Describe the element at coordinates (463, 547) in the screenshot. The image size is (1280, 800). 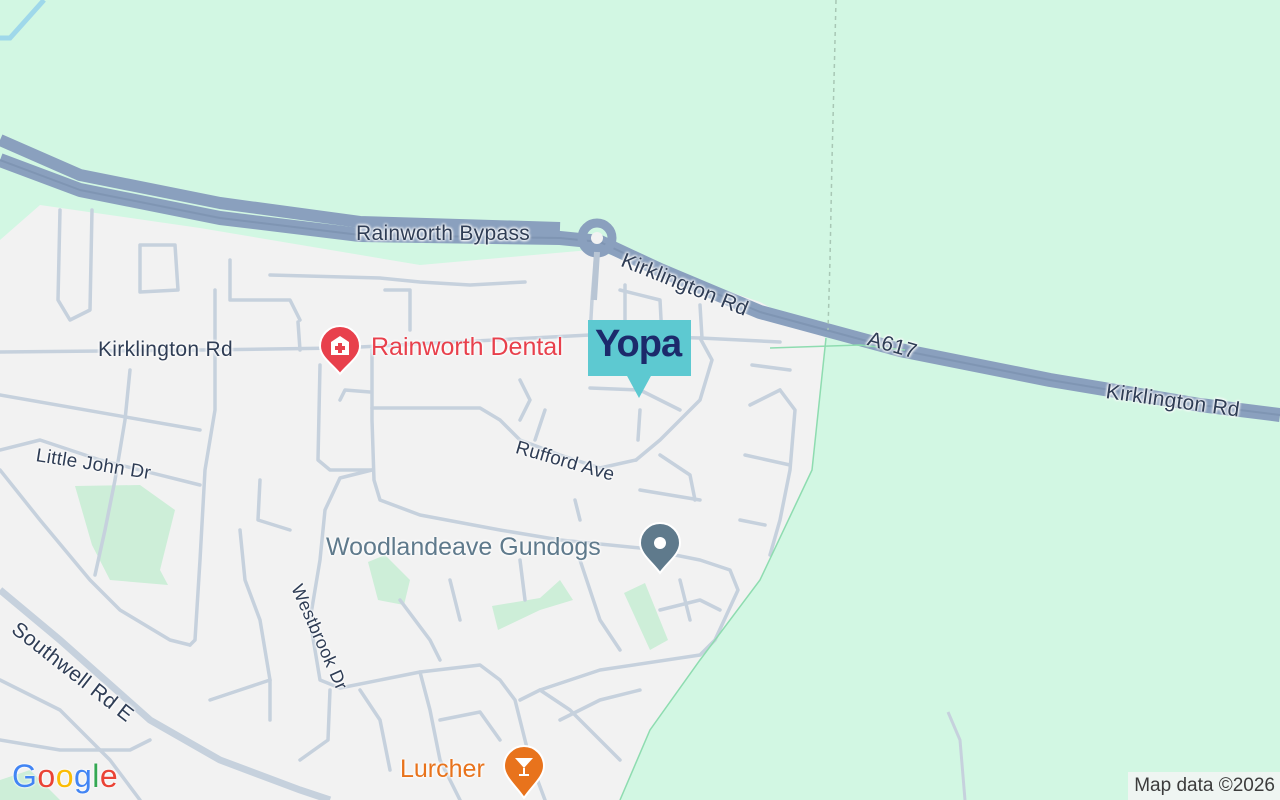
I see `gundogs-label: Woodlandeave Gundogs` at that location.